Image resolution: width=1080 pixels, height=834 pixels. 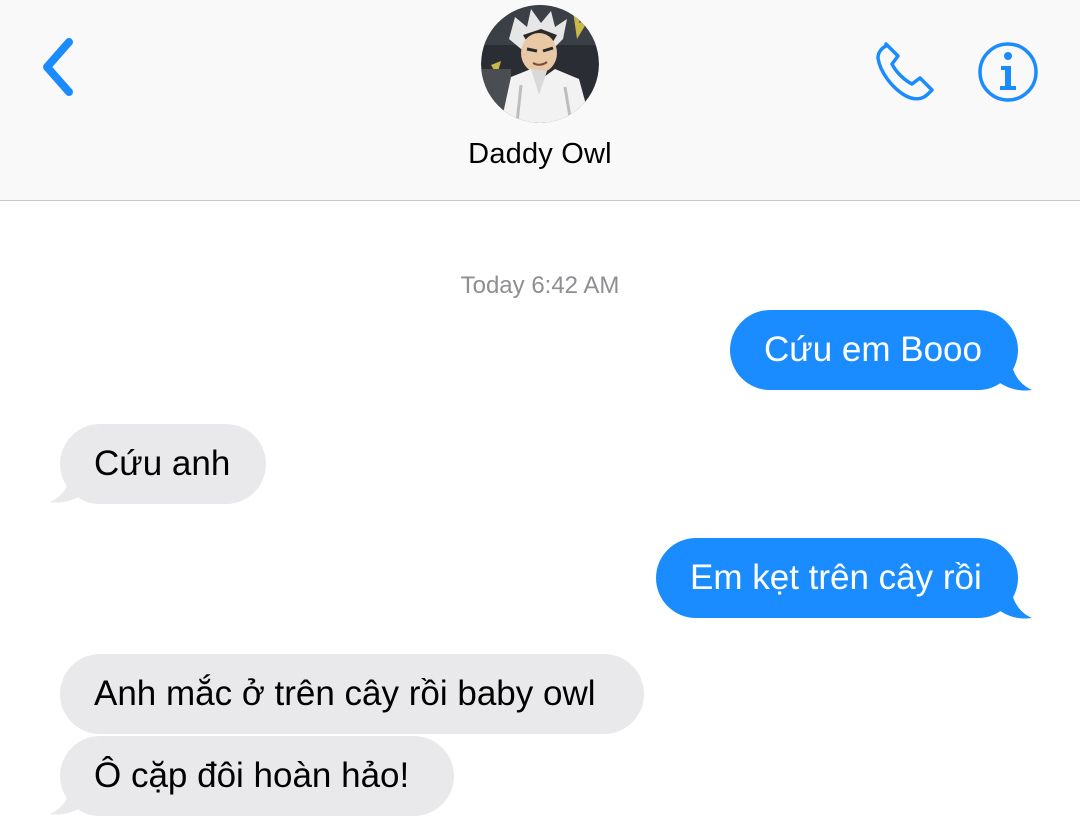 I want to click on message-timestamp: Today 6:42 AM, so click(x=540, y=285).